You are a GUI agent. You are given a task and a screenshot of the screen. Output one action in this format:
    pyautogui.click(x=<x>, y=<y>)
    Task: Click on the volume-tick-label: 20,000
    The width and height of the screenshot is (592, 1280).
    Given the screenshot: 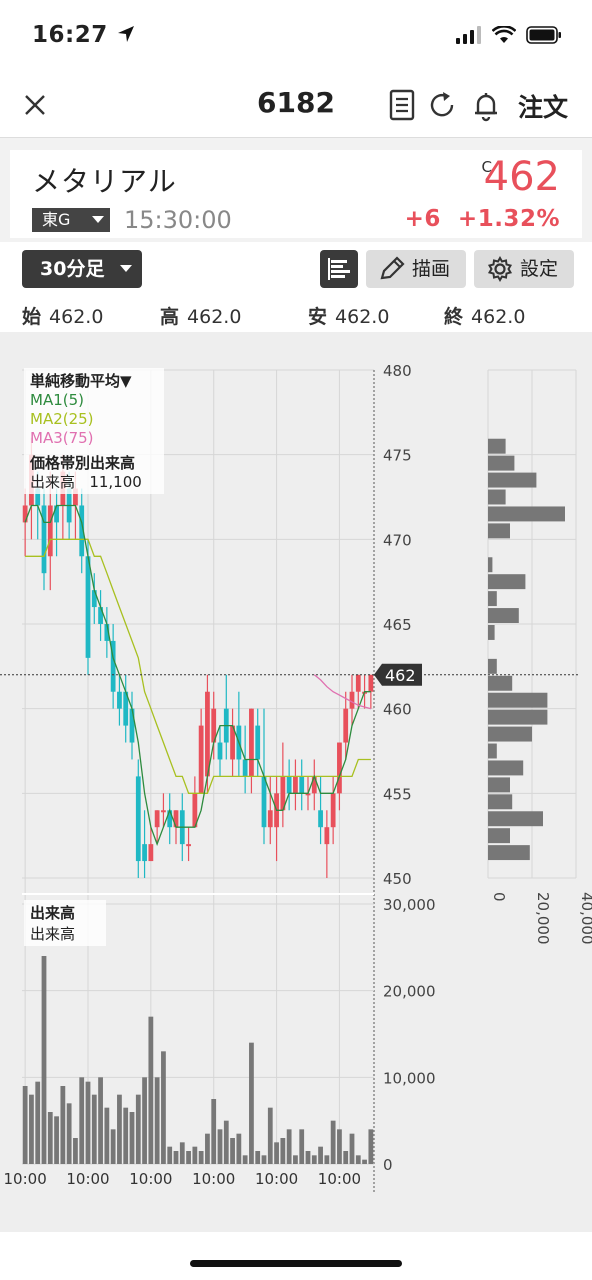 What is the action you would take?
    pyautogui.click(x=409, y=992)
    